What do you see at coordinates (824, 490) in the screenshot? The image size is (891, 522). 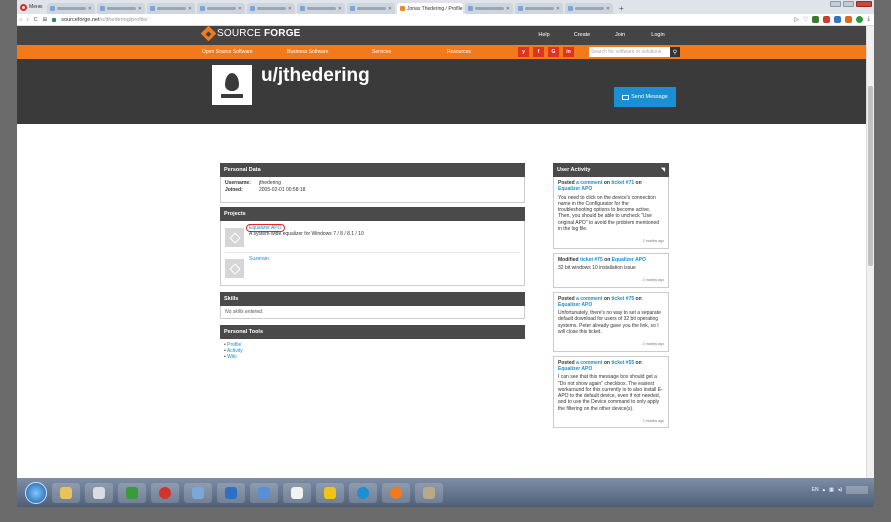 I see `tray-arrow-icon: ▴` at bounding box center [824, 490].